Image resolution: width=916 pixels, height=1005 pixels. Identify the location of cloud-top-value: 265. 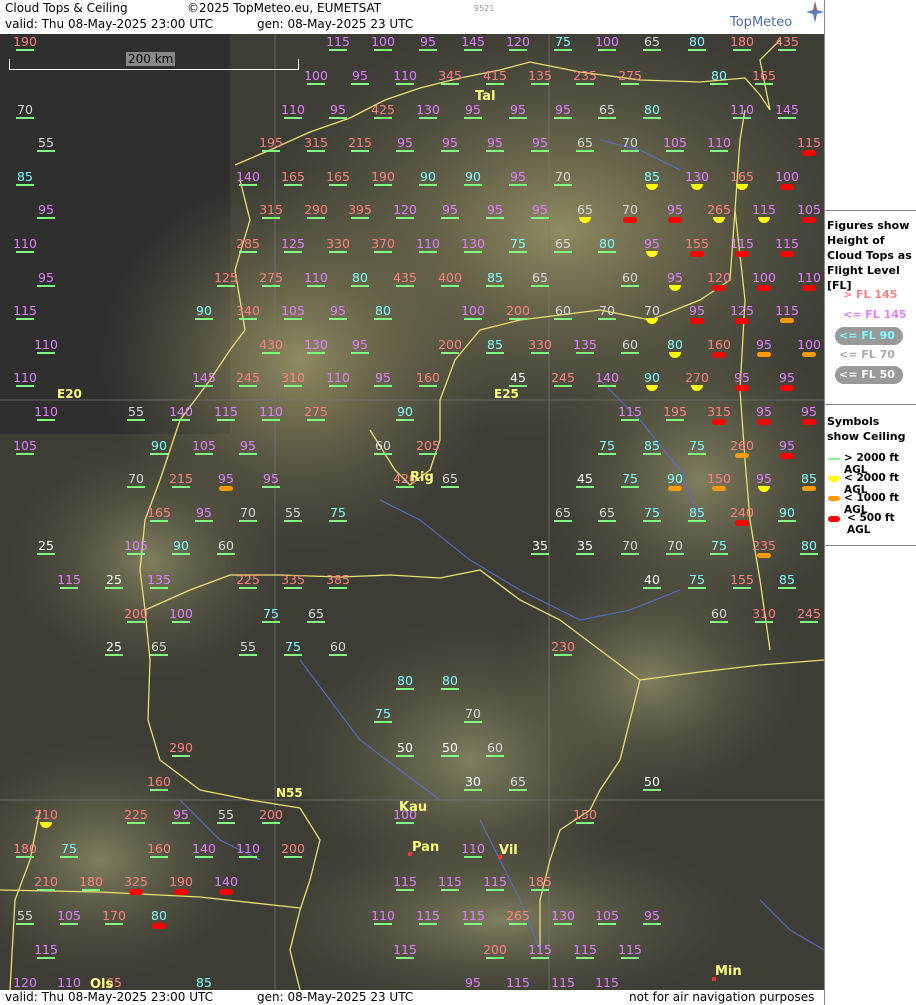
(719, 209).